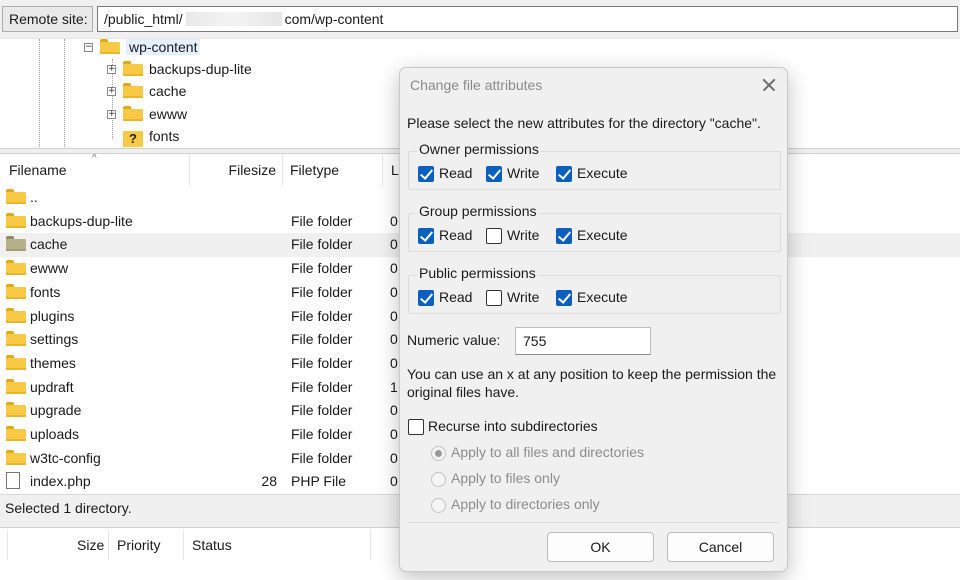 Image resolution: width=960 pixels, height=580 pixels. I want to click on permission-group-legend: Owner permissions, so click(479, 149).